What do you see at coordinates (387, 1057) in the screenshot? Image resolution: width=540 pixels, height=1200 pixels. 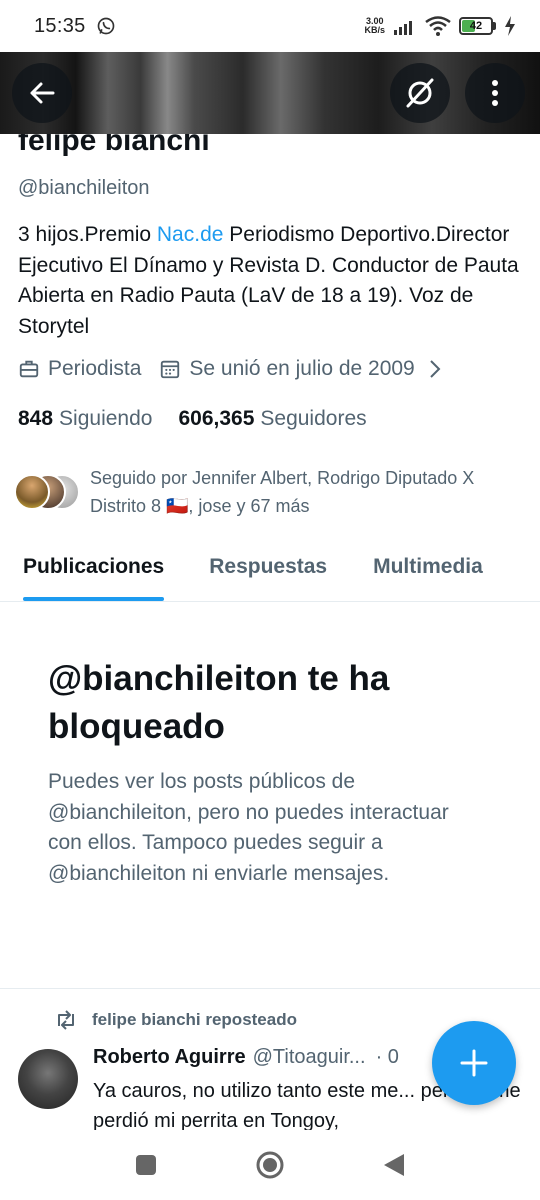 I see `tweet-time: · 0` at bounding box center [387, 1057].